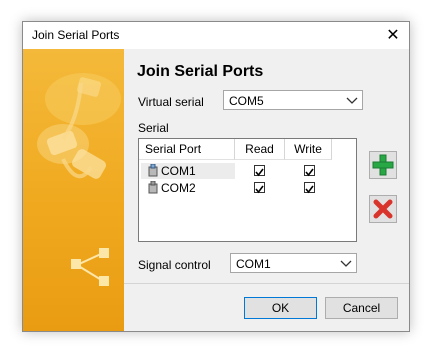 This screenshot has height=352, width=431. What do you see at coordinates (293, 100) in the screenshot?
I see `virtual-serial-select: COM5` at bounding box center [293, 100].